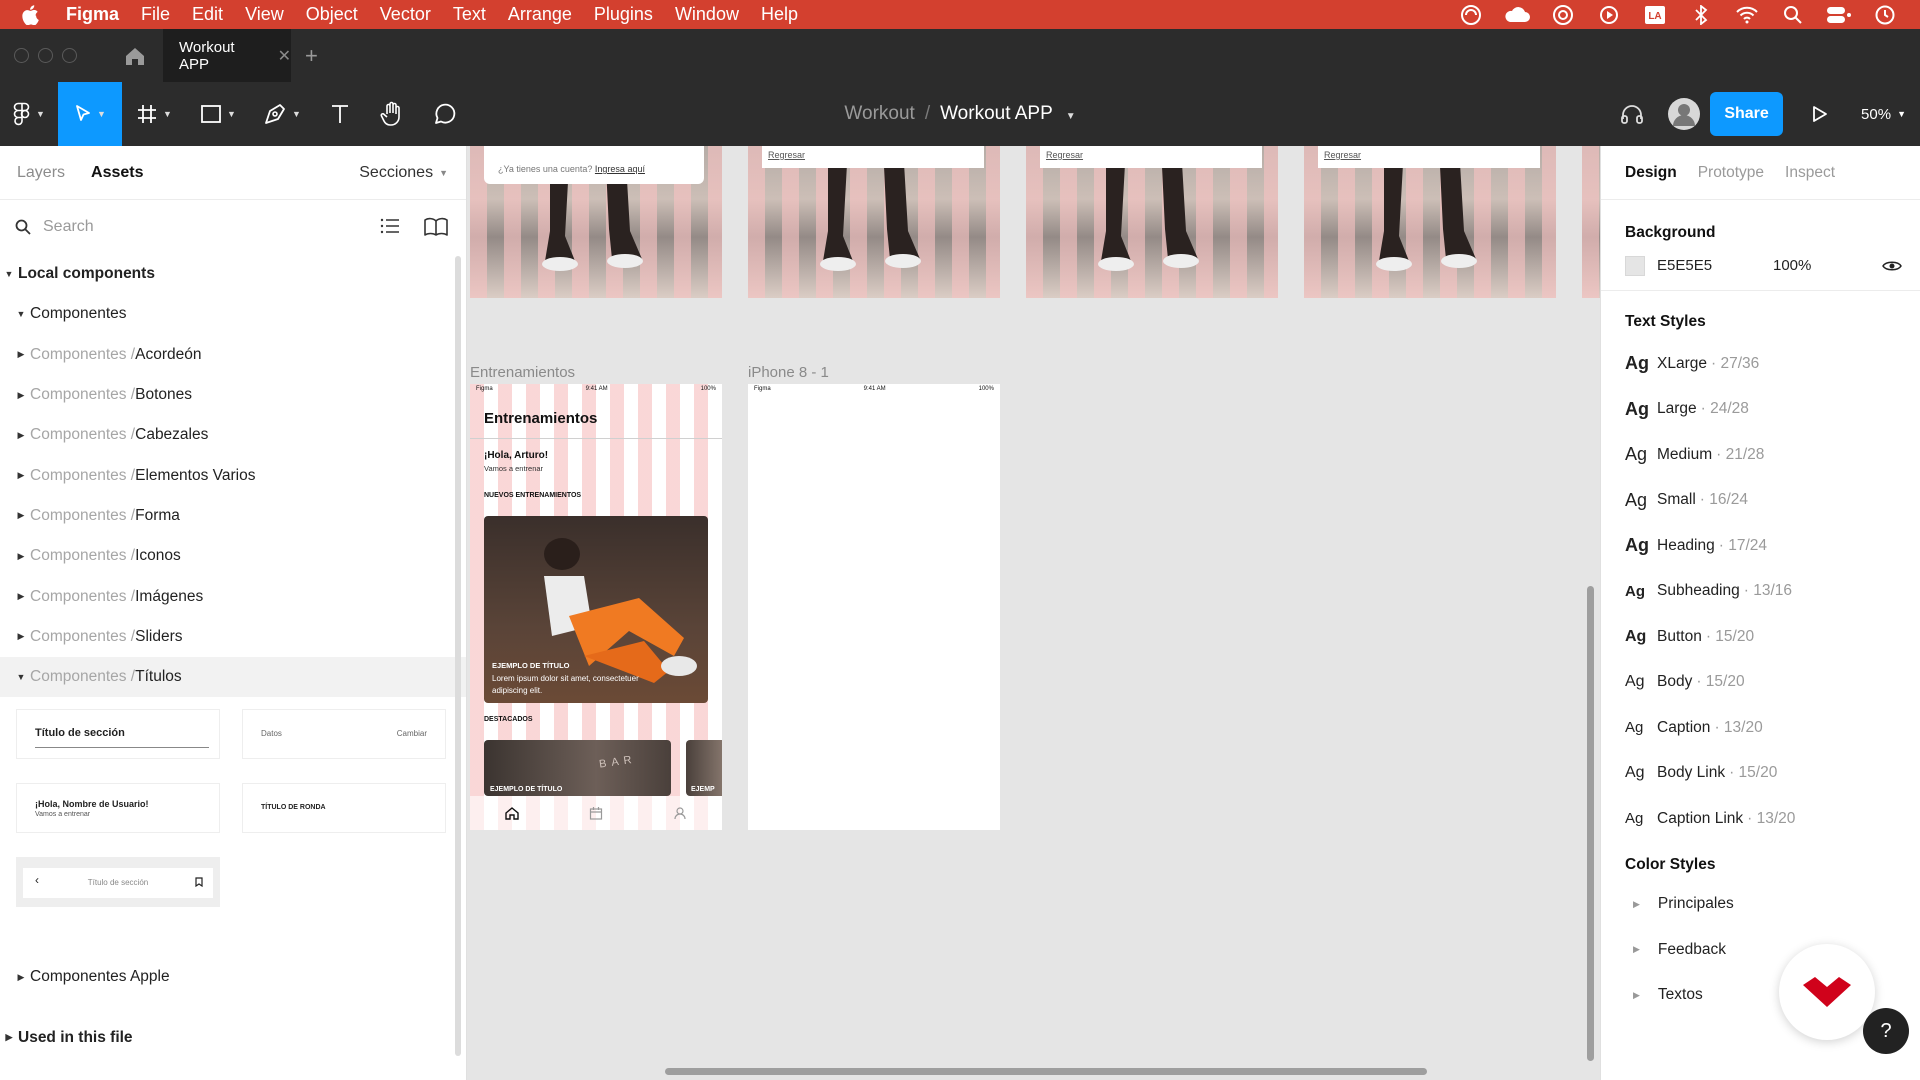 The width and height of the screenshot is (1920, 1080). What do you see at coordinates (680, 813) in the screenshot?
I see `profile-icon` at bounding box center [680, 813].